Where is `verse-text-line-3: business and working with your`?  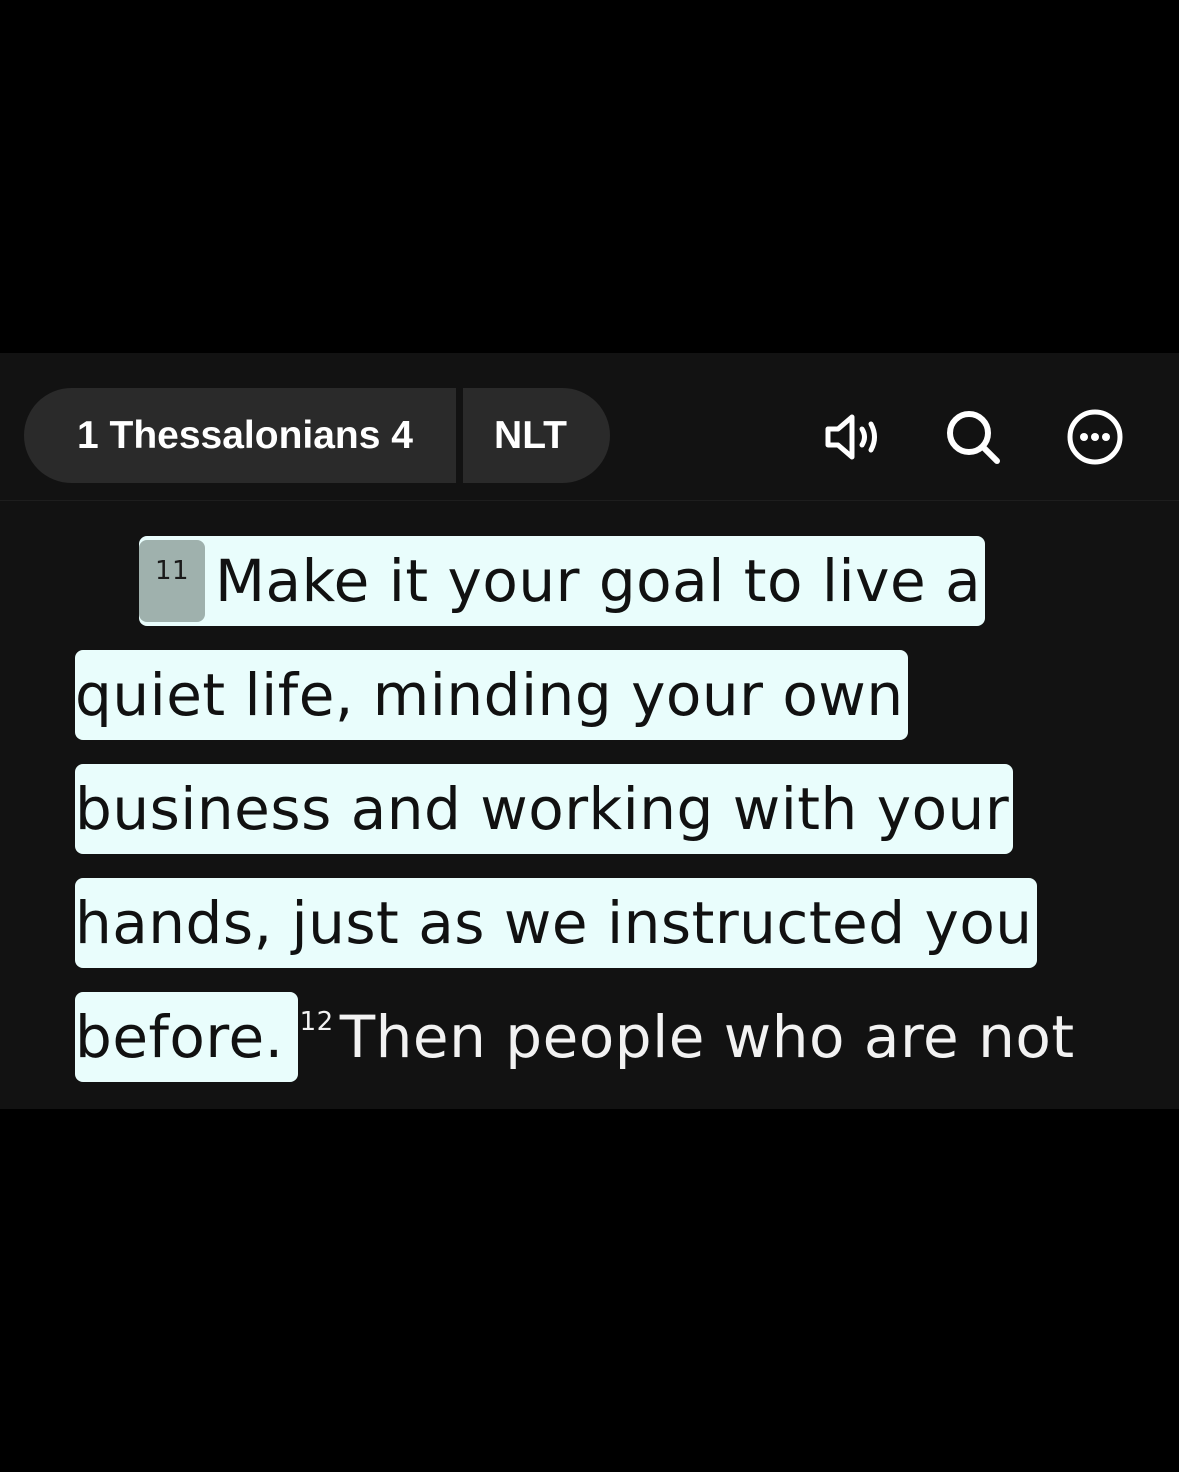
verse-text-line-3: business and working with your is located at coordinates (544, 809).